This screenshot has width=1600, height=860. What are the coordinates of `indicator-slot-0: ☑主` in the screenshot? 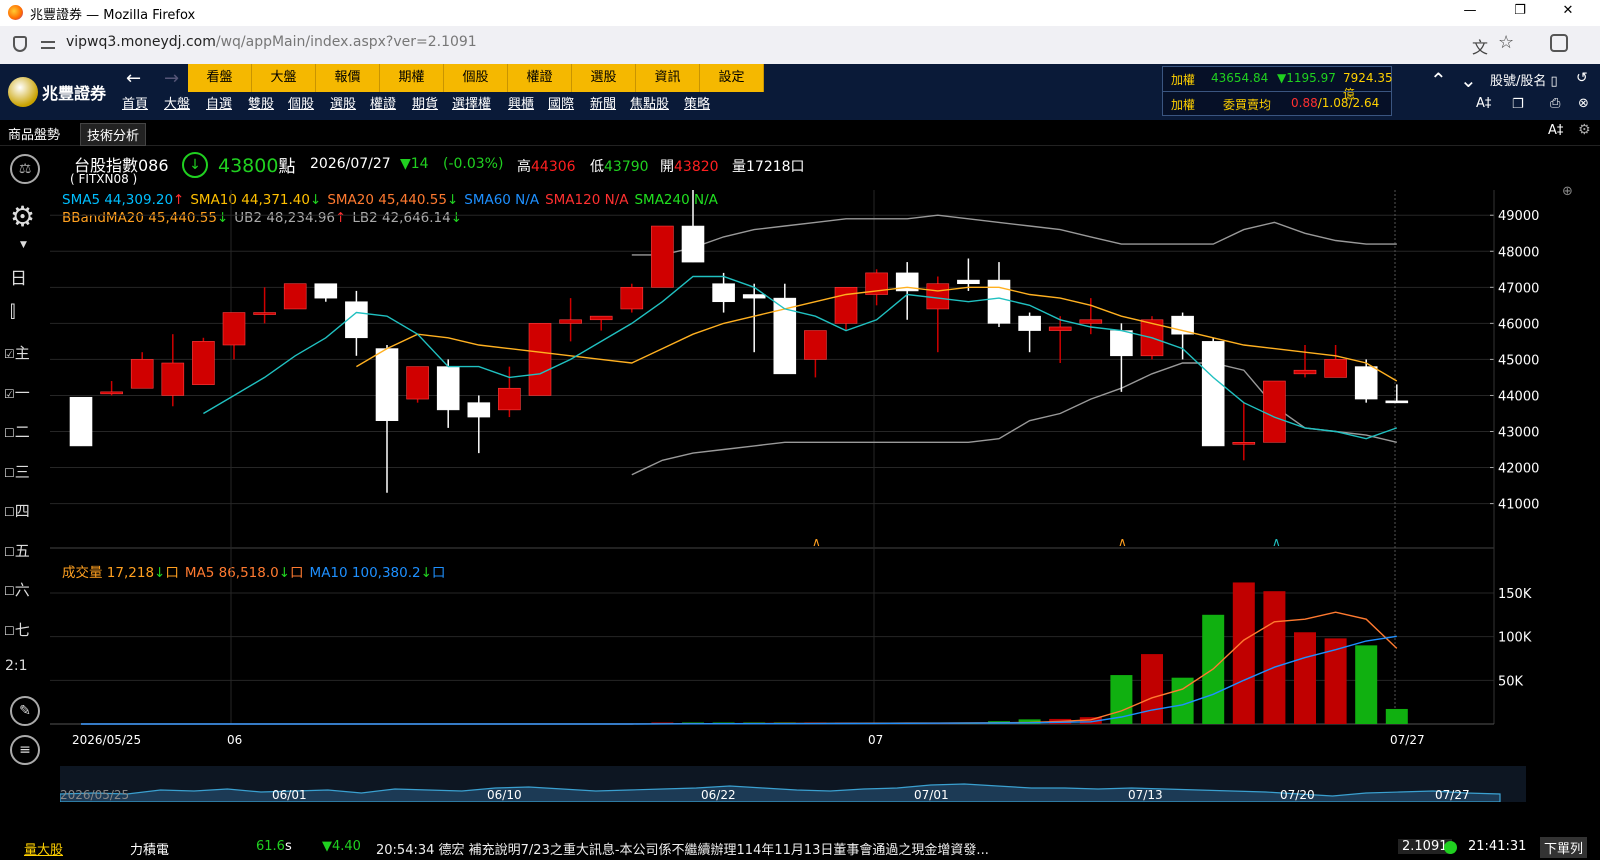 It's located at (17, 352).